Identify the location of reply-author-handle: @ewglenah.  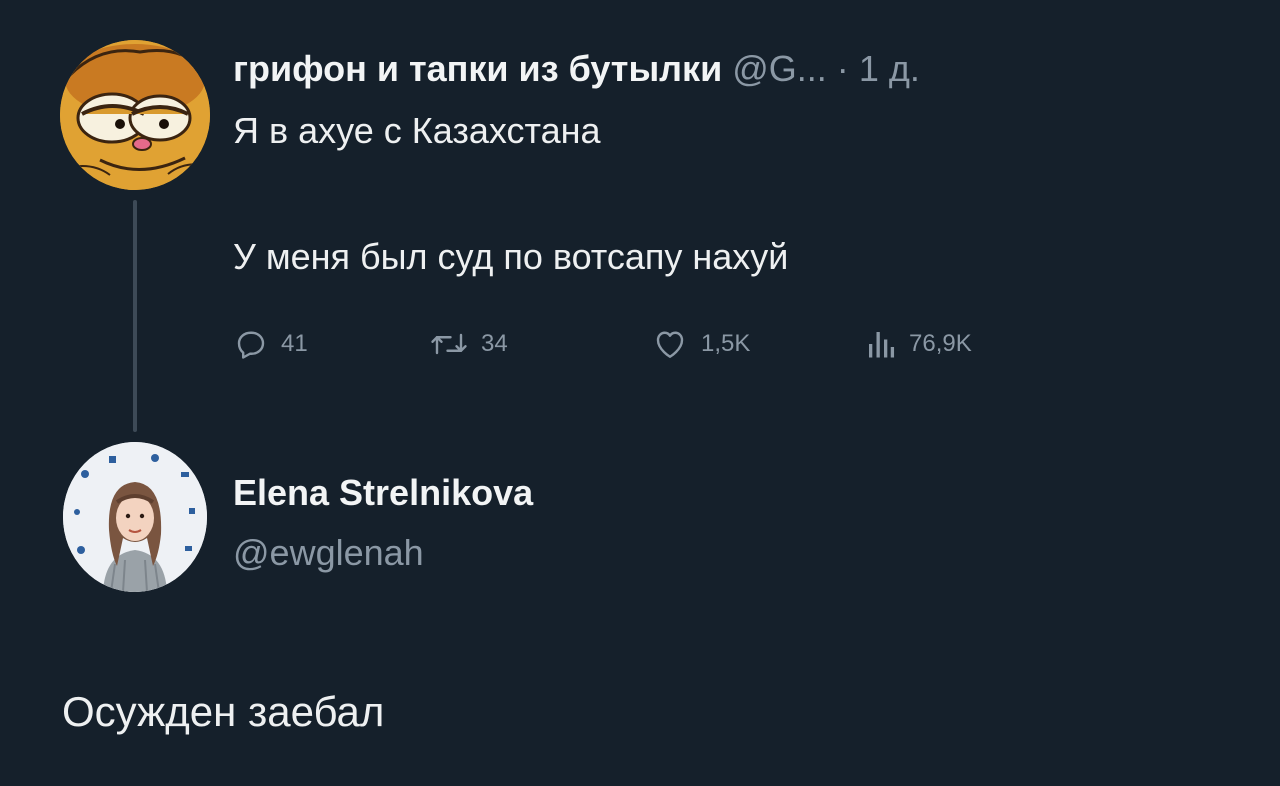
(328, 553).